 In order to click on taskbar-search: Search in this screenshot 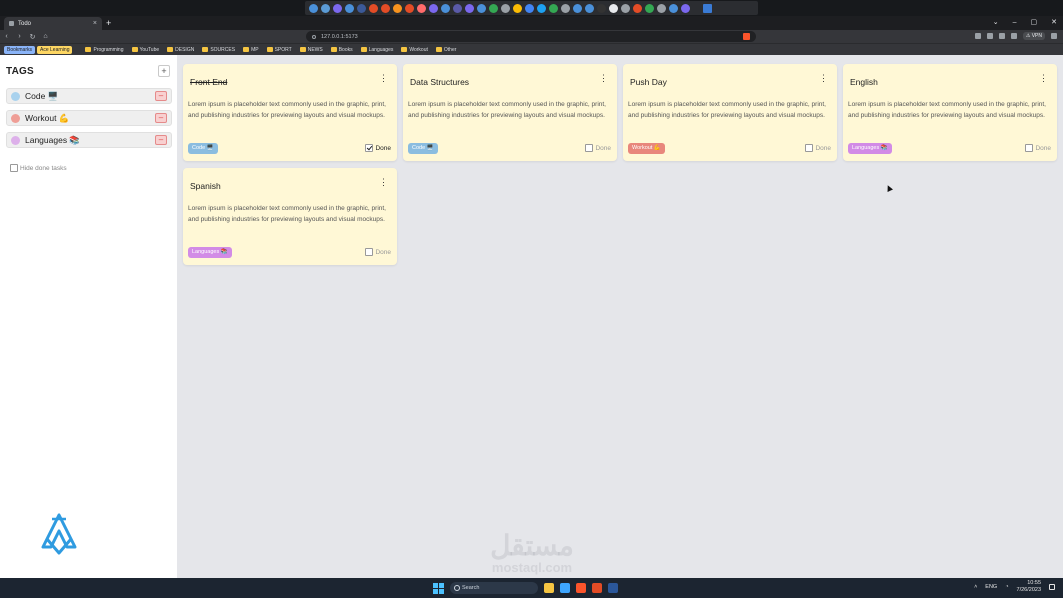, I will do `click(494, 588)`.